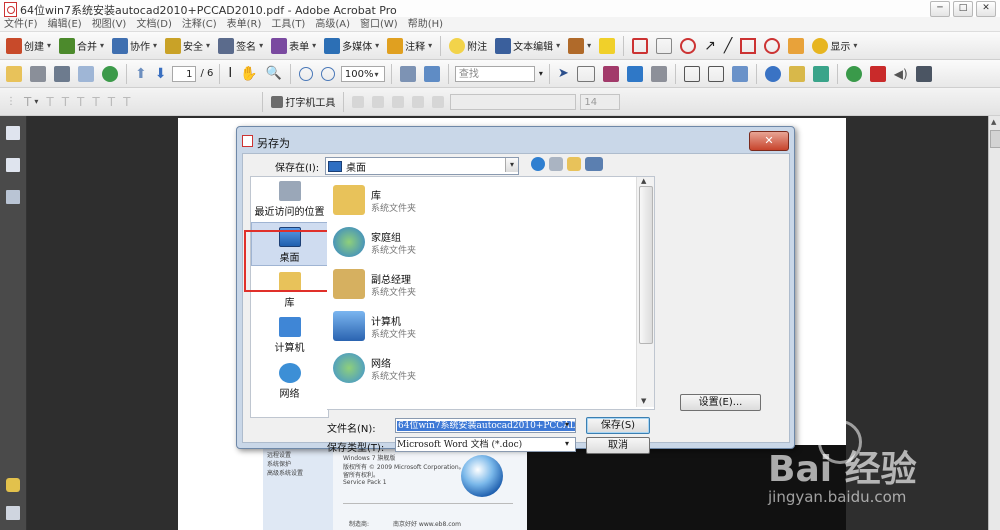 This screenshot has height=530, width=1000. What do you see at coordinates (306, 74) in the screenshot?
I see `zoom-out-button` at bounding box center [306, 74].